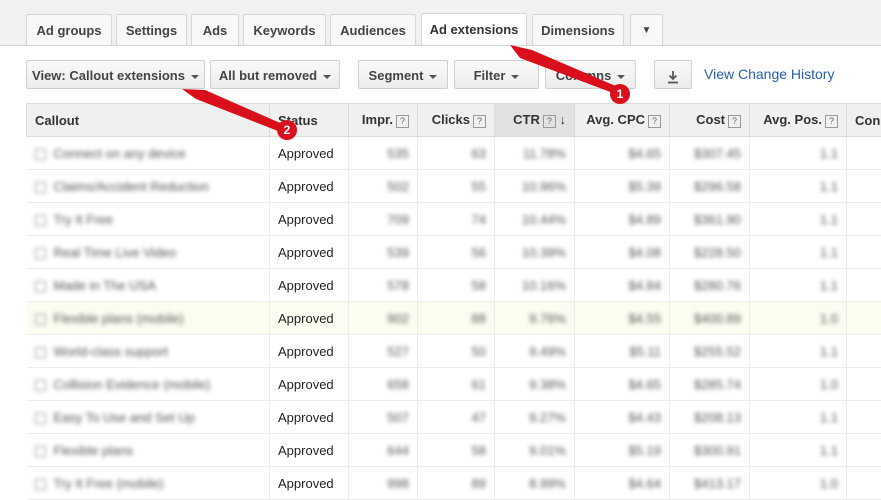 This screenshot has height=500, width=881. Describe the element at coordinates (111, 351) in the screenshot. I see `callout-cell-value: World-class support` at that location.